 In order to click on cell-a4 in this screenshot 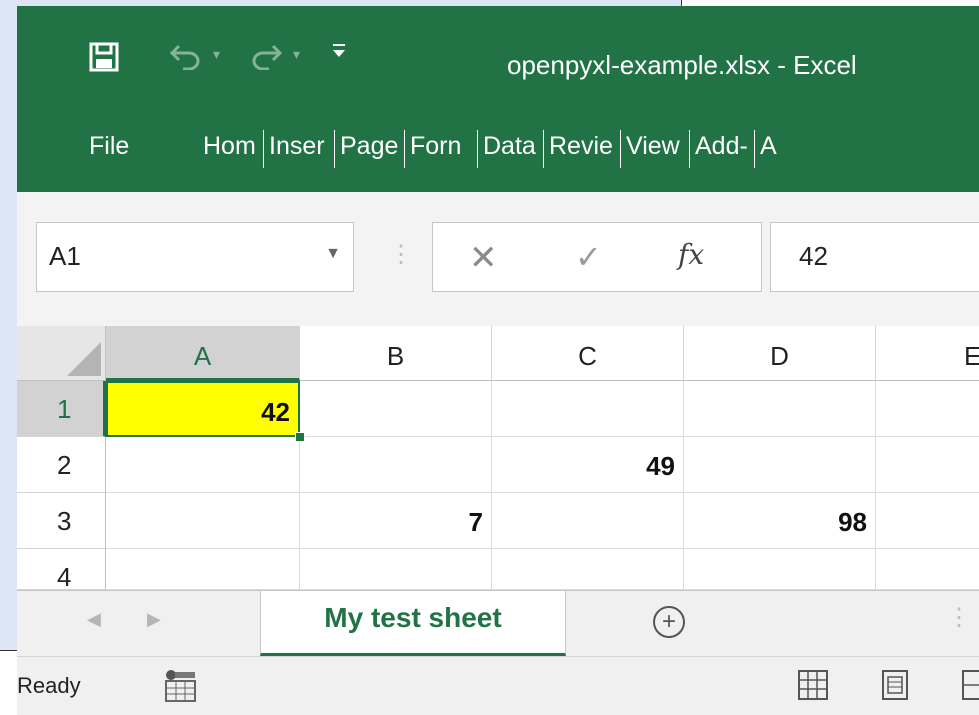, I will do `click(203, 569)`.